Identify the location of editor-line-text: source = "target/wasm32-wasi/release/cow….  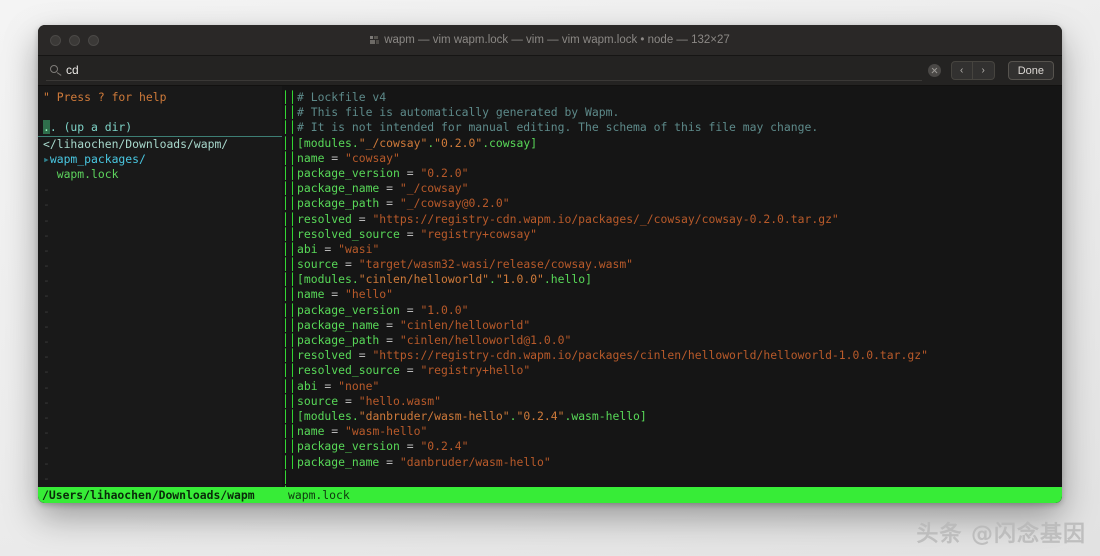
(465, 264).